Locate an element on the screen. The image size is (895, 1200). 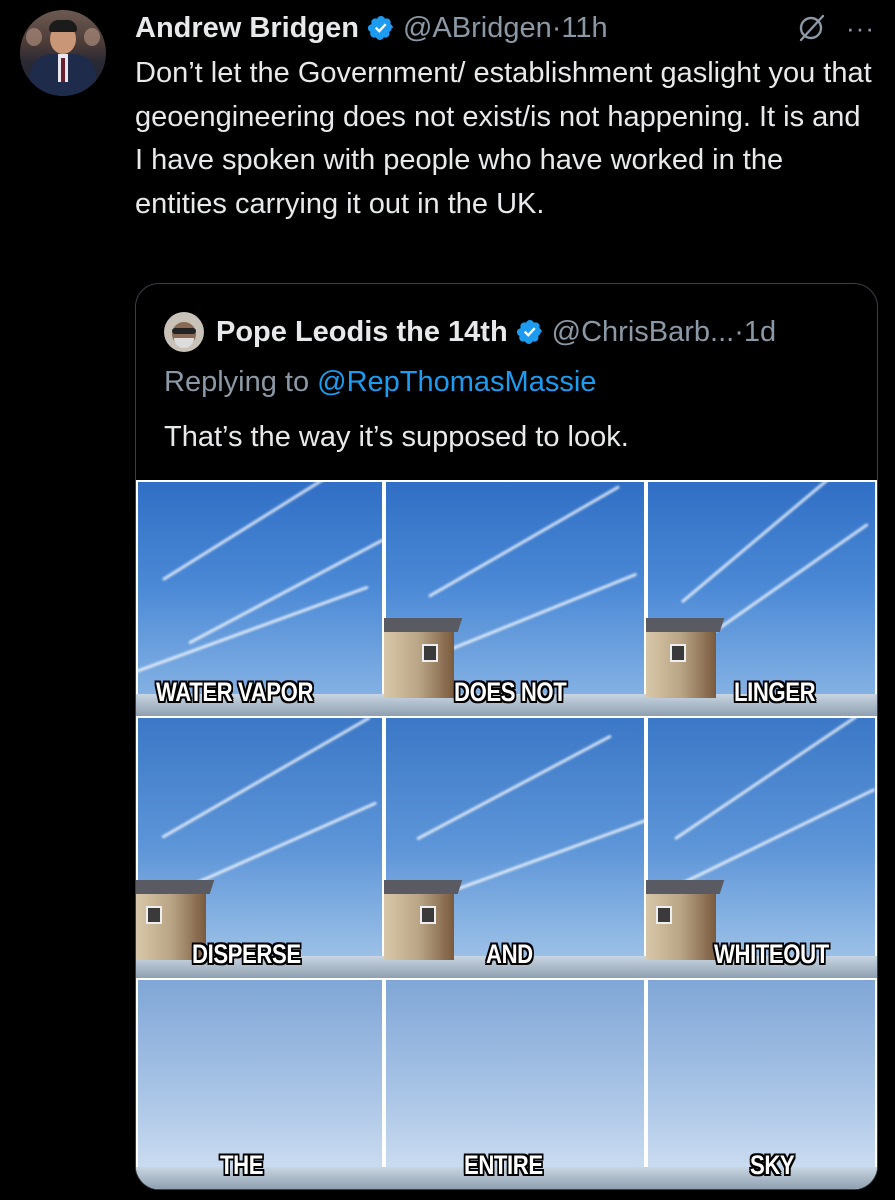
meme-caption: DISPERSE is located at coordinates (246, 954).